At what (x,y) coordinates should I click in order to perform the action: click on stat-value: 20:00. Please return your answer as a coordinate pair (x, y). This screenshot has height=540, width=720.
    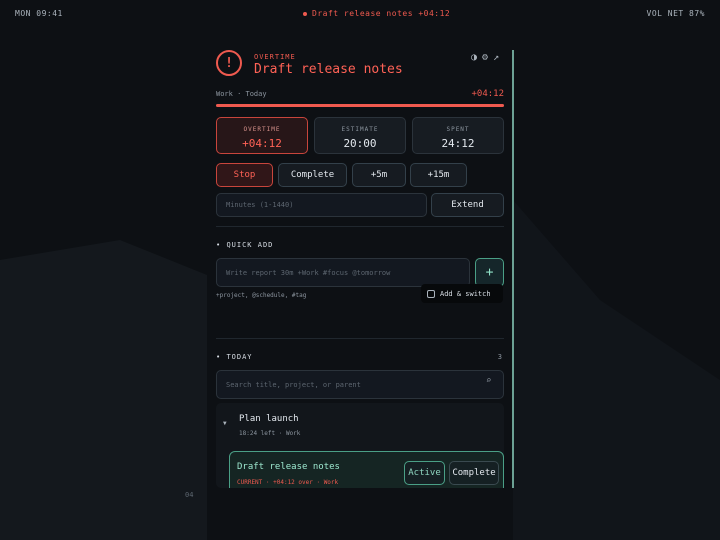
    Looking at the image, I should click on (360, 143).